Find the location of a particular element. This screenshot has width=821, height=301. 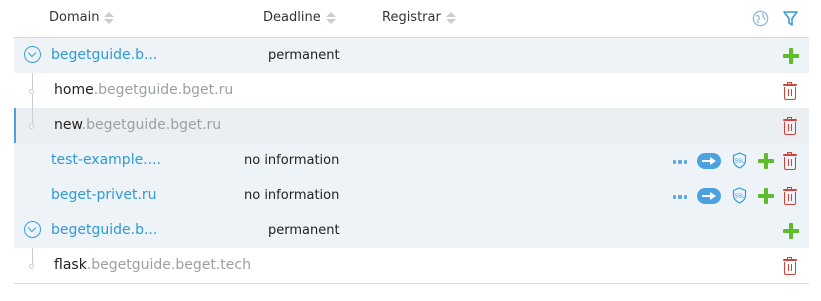

table-row: beget-privet.ru no information SSL is located at coordinates (411, 195).